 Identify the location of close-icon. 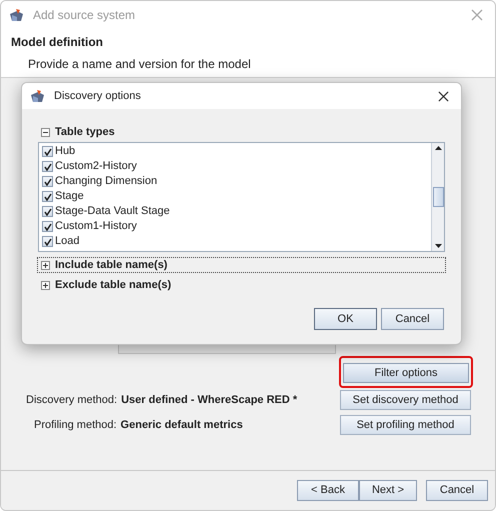
(443, 96).